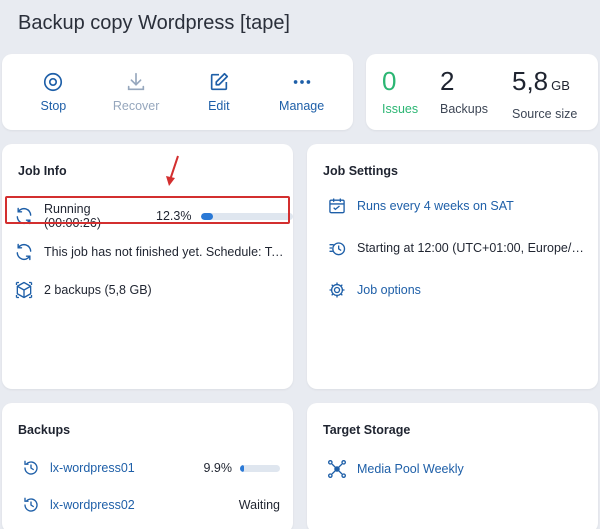 The height and width of the screenshot is (529, 600). I want to click on more-dots-icon, so click(301, 82).